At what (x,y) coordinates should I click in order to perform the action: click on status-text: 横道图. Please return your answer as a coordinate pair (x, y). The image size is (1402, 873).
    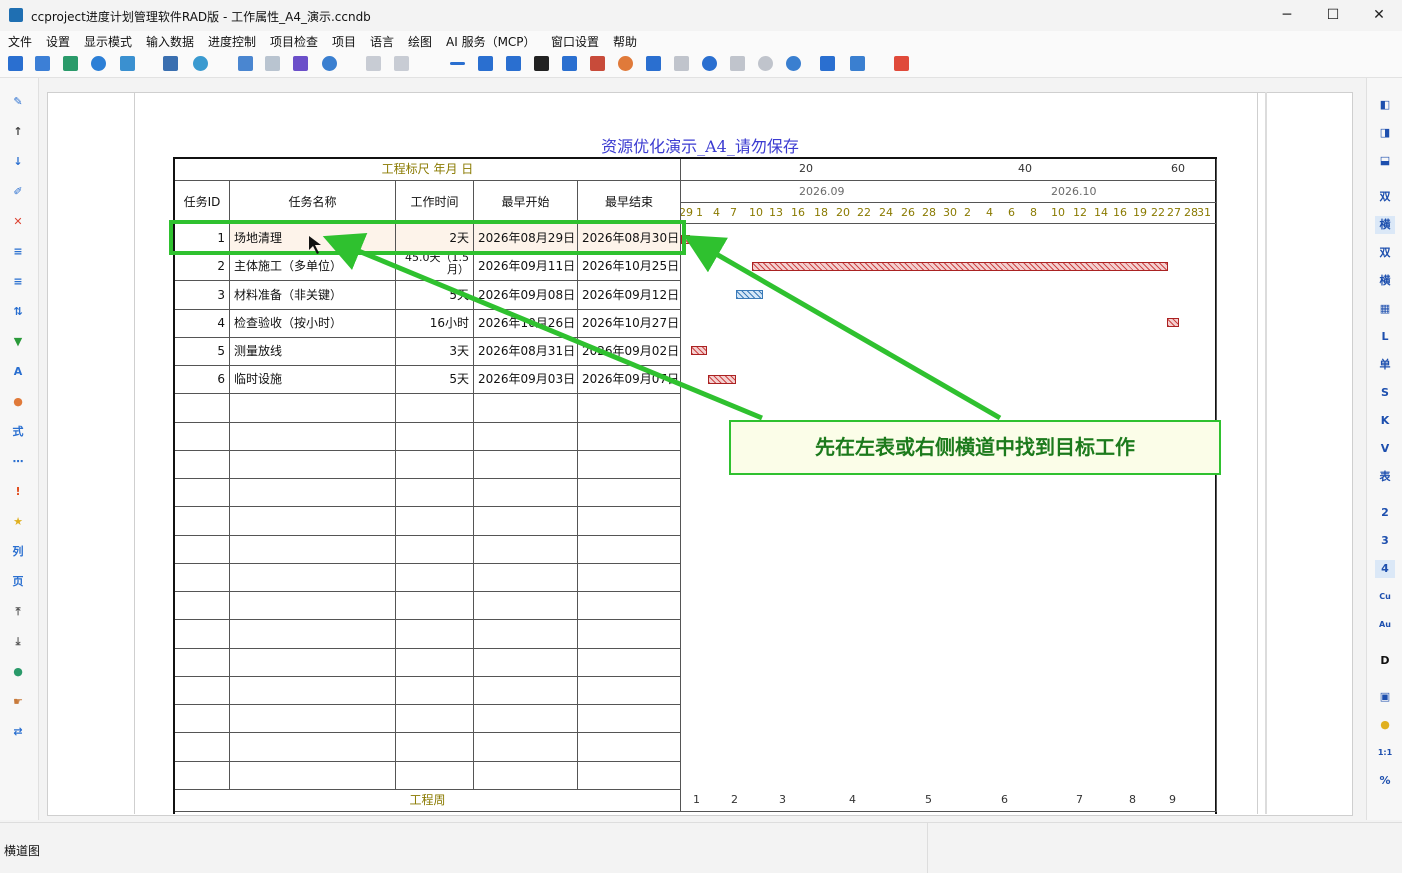
    Looking at the image, I should click on (22, 851).